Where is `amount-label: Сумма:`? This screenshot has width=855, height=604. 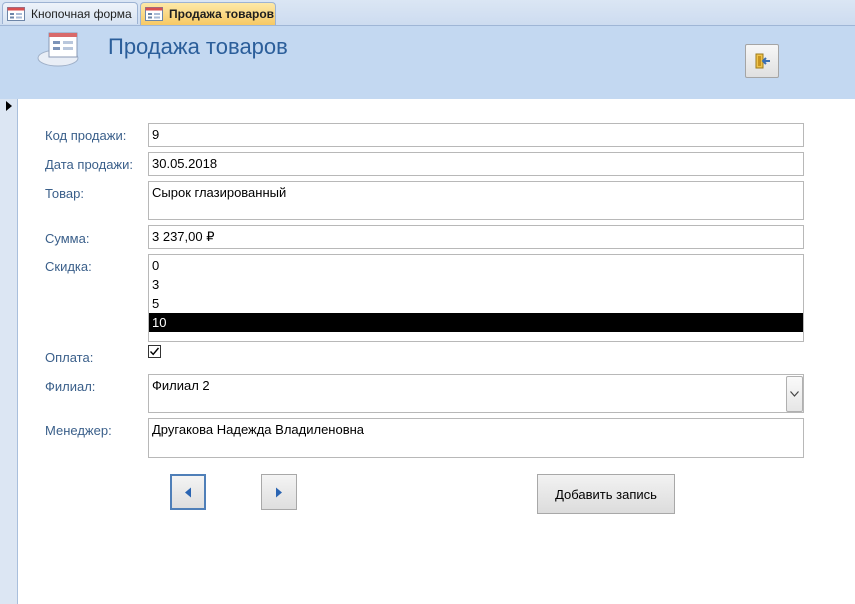 amount-label: Сумма: is located at coordinates (67, 238).